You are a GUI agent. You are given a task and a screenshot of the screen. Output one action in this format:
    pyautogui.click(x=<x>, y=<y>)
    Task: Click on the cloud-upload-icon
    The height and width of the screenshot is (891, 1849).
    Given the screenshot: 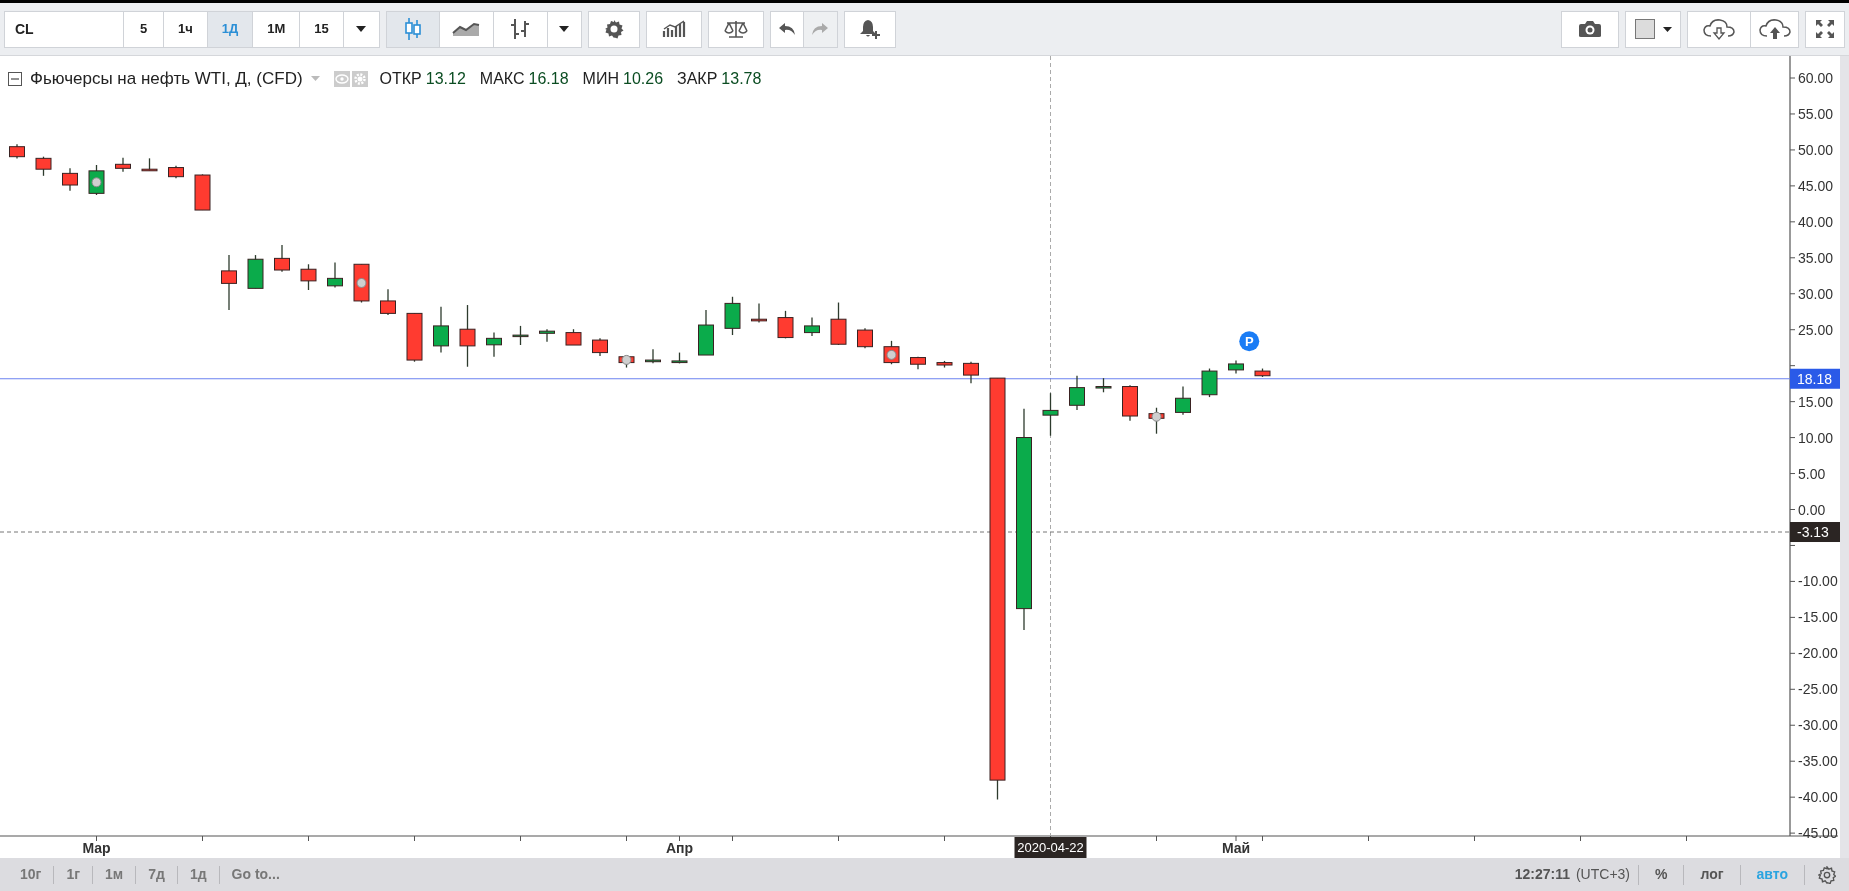 What is the action you would take?
    pyautogui.click(x=1774, y=29)
    